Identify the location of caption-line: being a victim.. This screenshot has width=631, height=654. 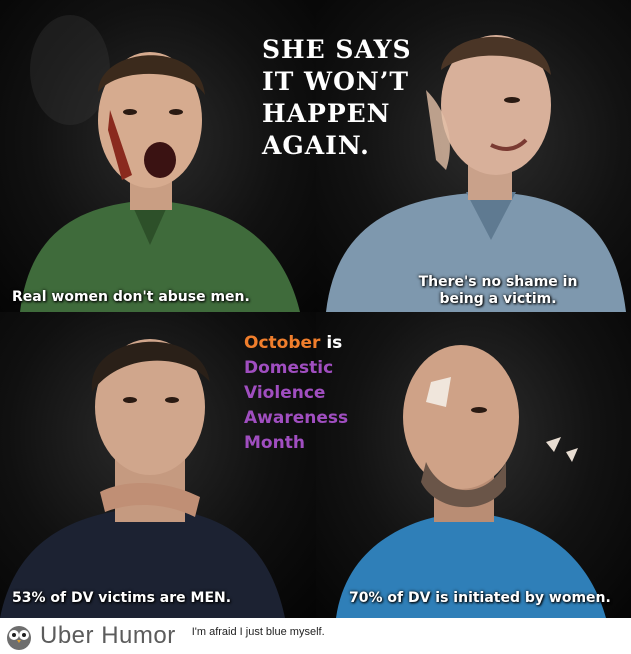
(498, 299).